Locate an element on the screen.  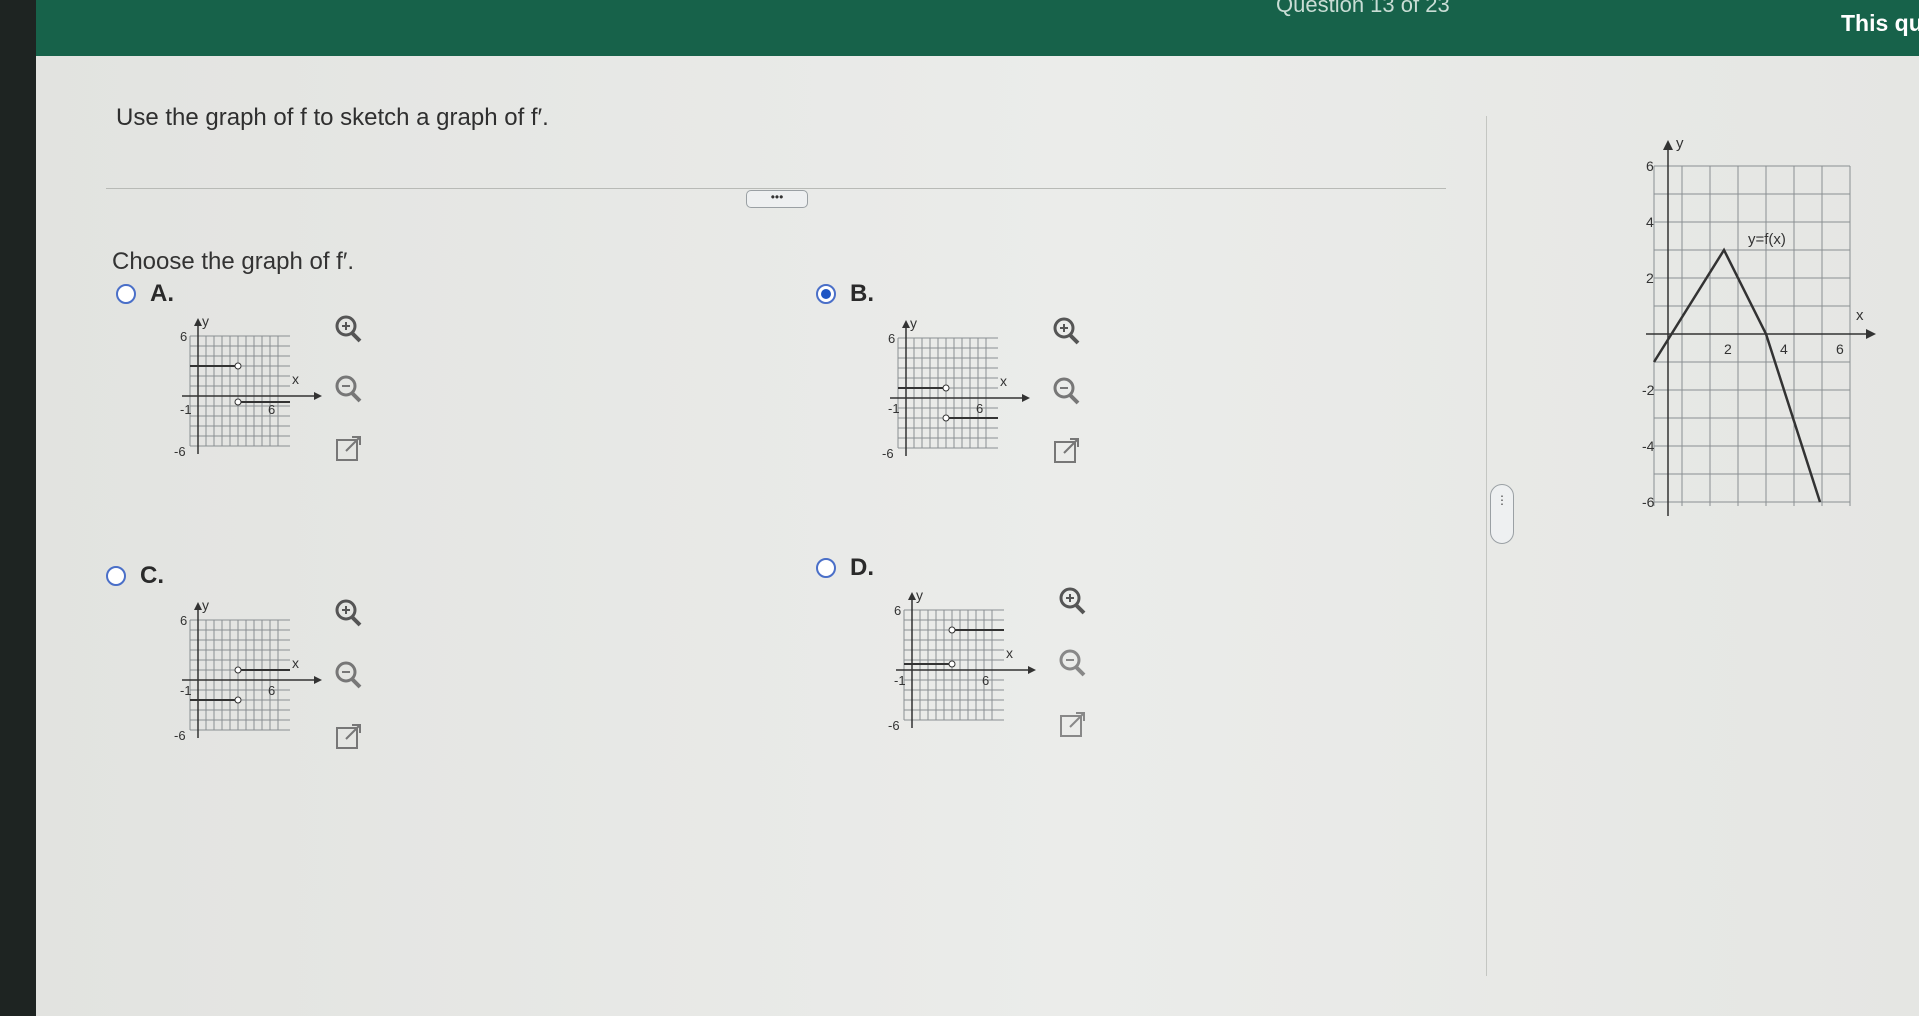
graph-c-y-bottom: -6 is located at coordinates (180, 735).